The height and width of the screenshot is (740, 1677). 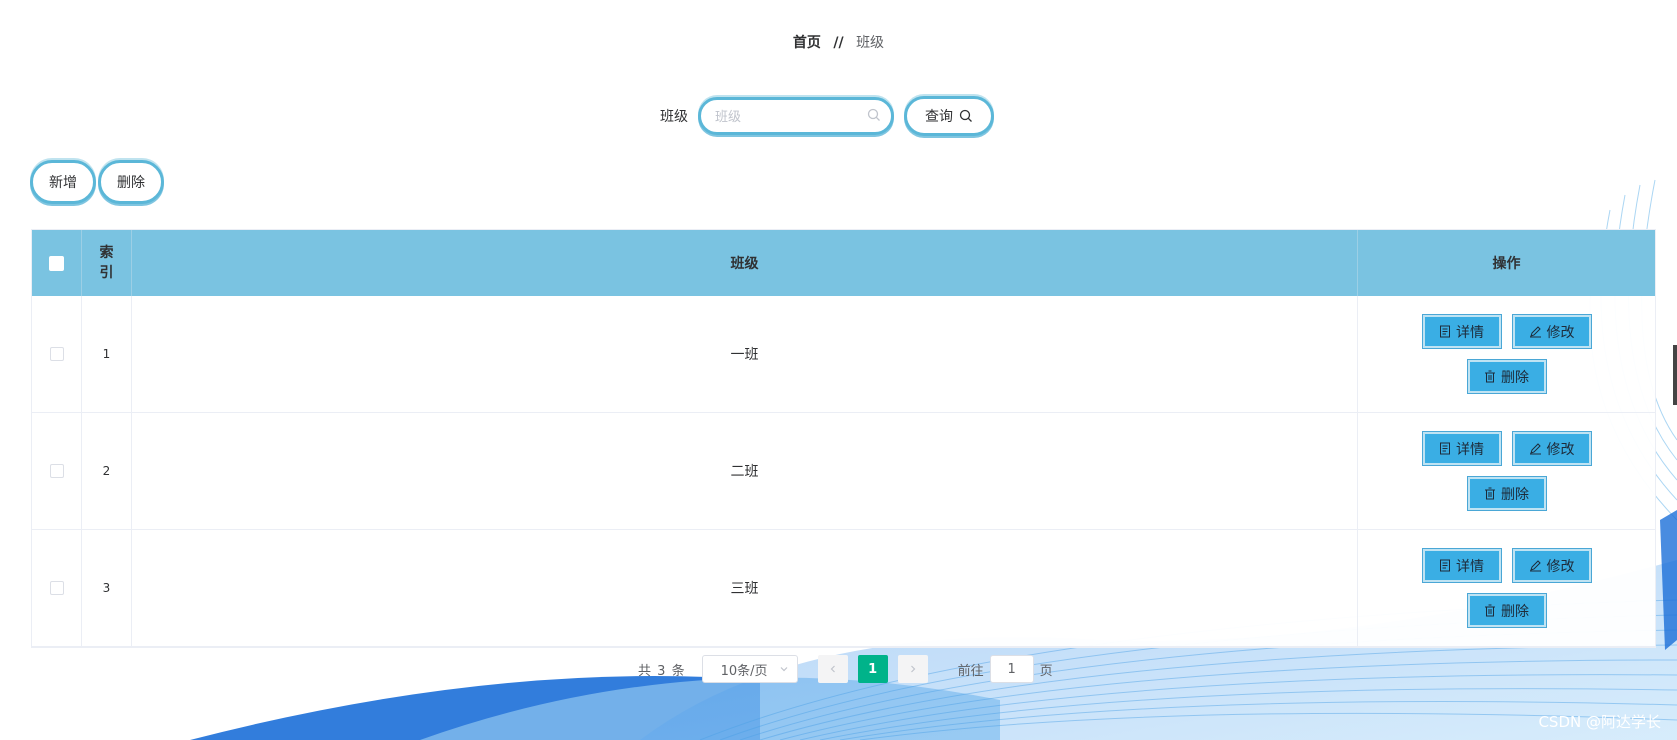 What do you see at coordinates (1675, 375) in the screenshot?
I see `scrollbar-thumb` at bounding box center [1675, 375].